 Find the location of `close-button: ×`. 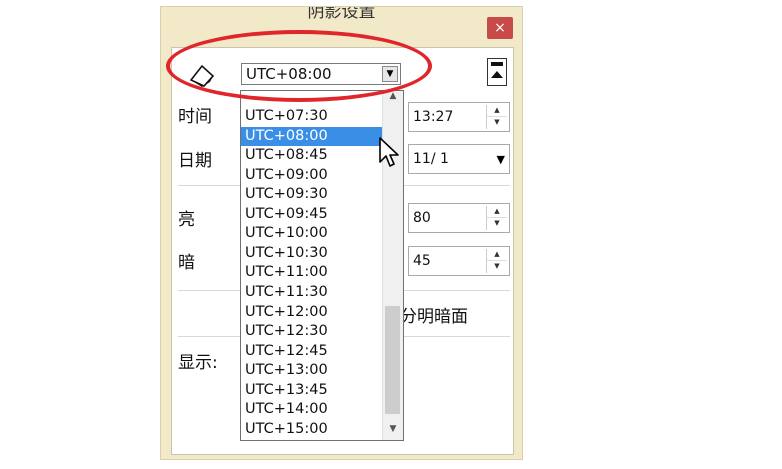

close-button: × is located at coordinates (500, 28).